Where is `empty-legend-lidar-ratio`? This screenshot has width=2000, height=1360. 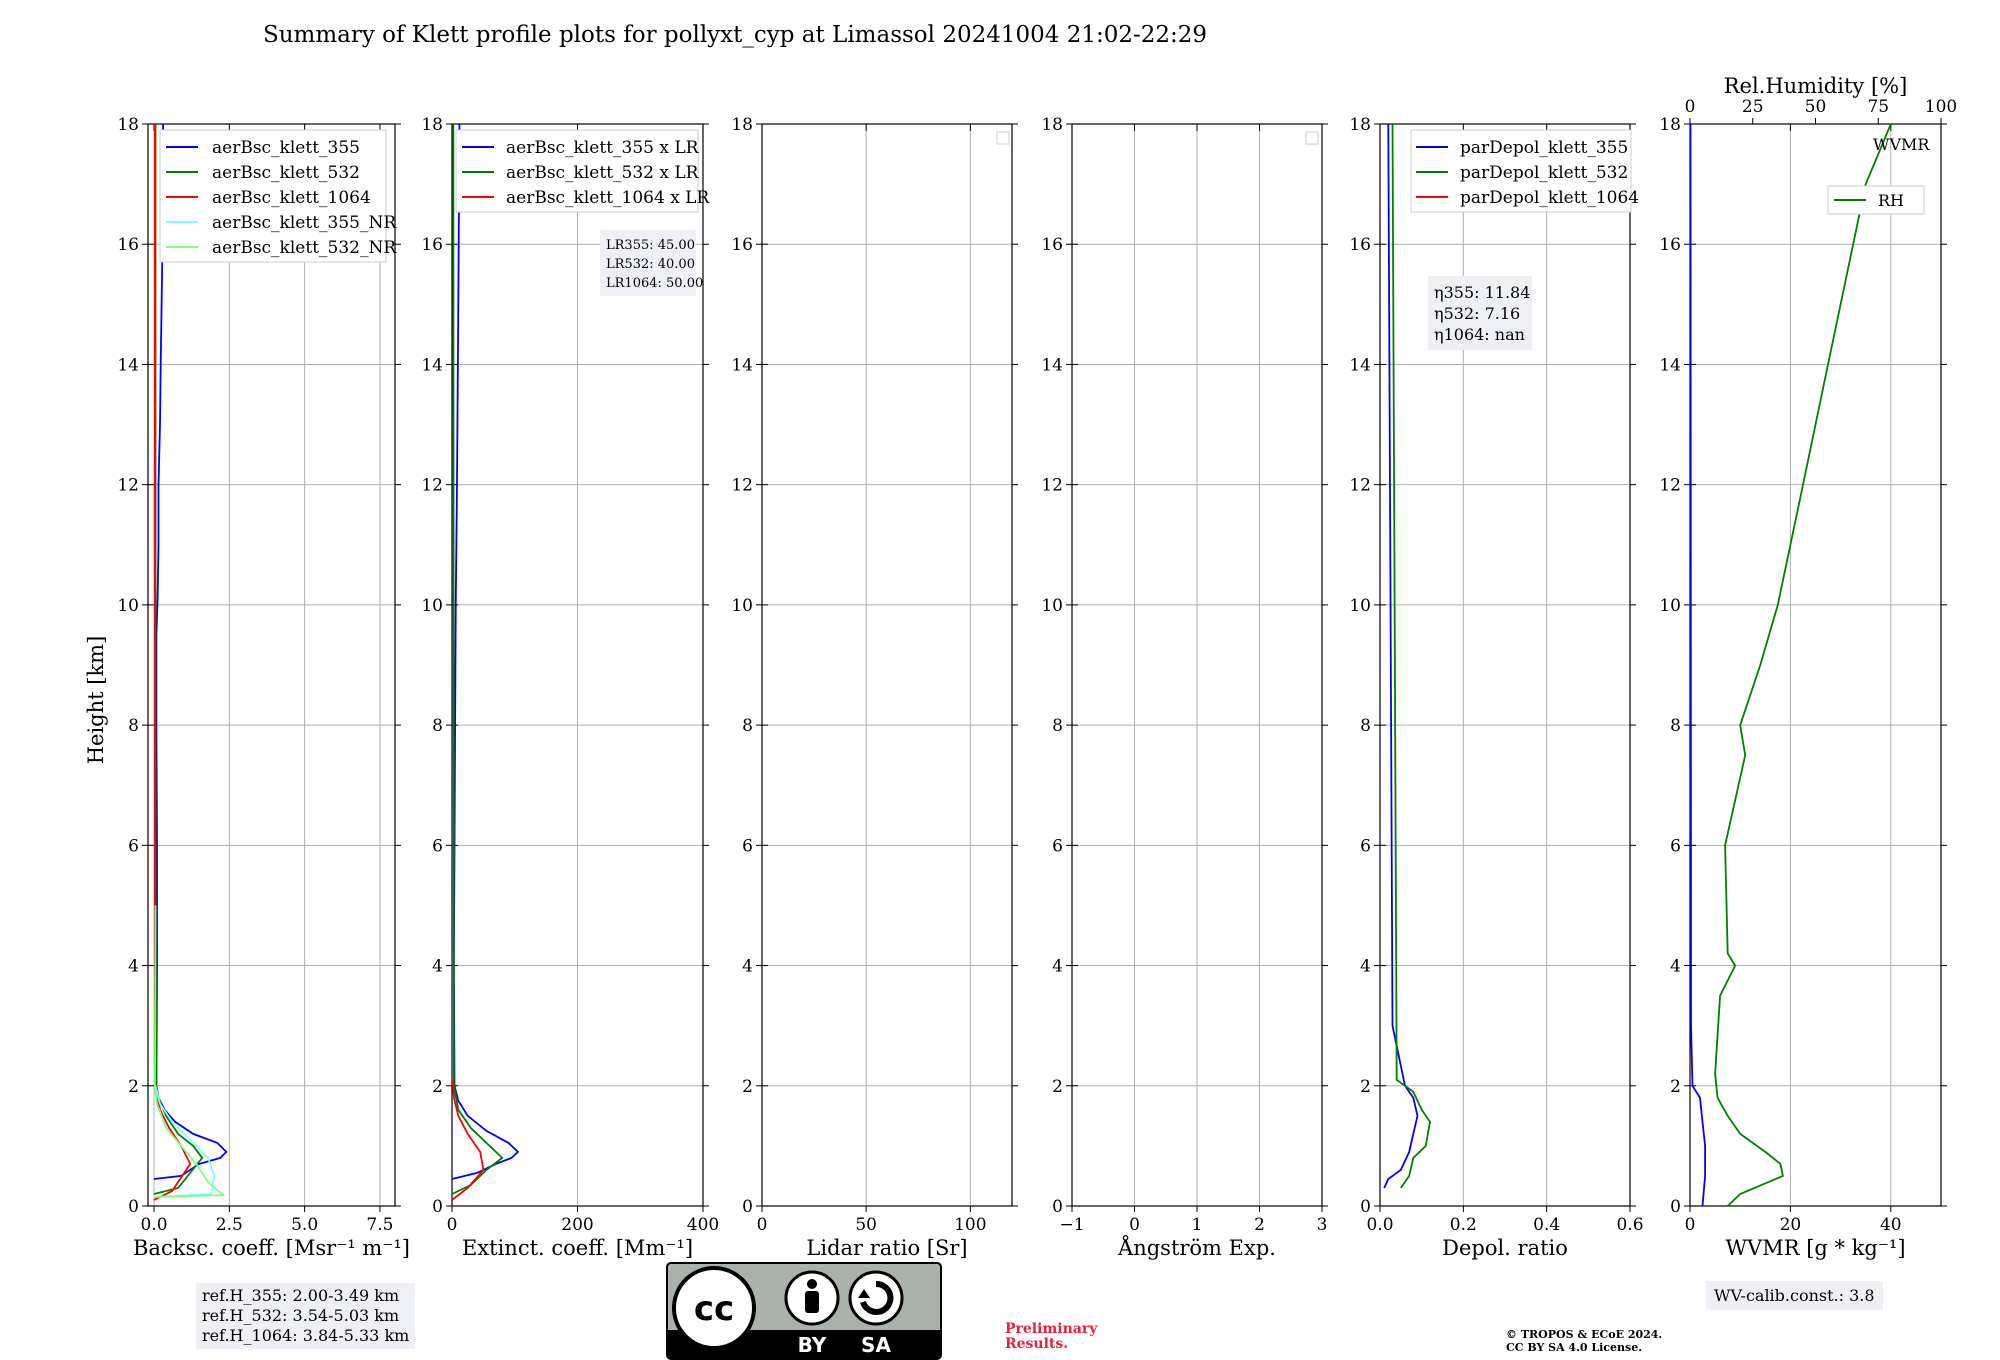
empty-legend-lidar-ratio is located at coordinates (1003, 138).